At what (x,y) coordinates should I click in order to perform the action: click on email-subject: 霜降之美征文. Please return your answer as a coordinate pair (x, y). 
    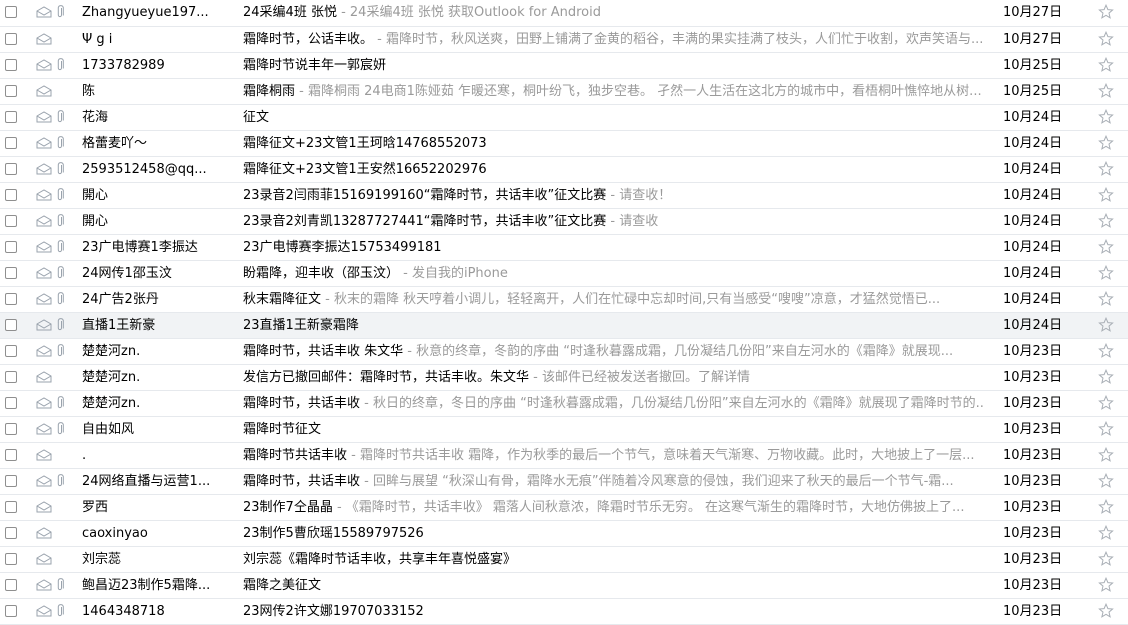
    Looking at the image, I should click on (282, 585).